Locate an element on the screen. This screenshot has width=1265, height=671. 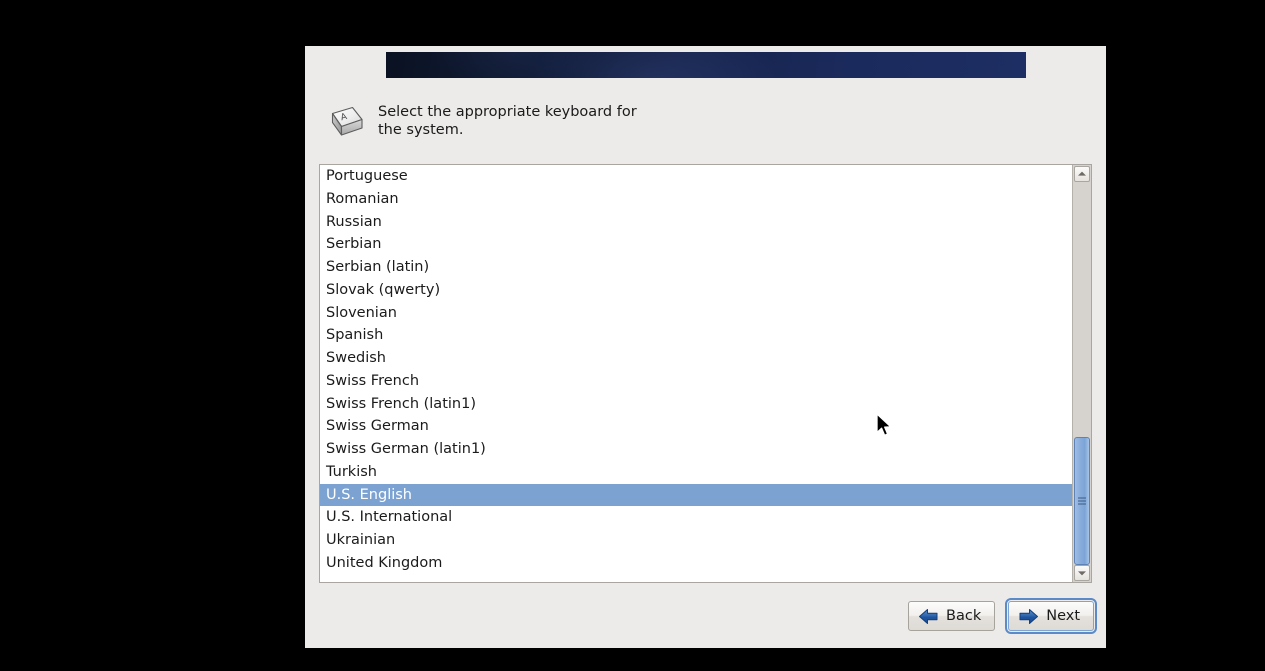
arrow-left-icon is located at coordinates (928, 616).